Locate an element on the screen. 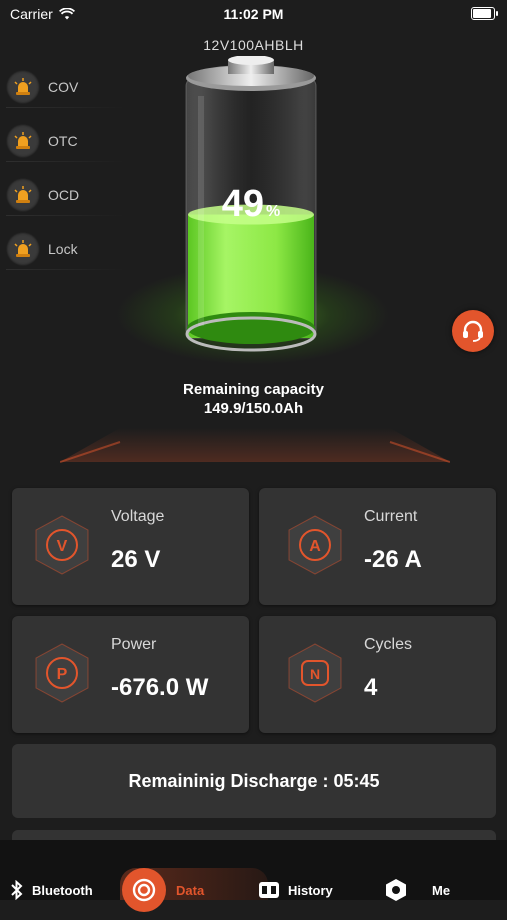 This screenshot has width=507, height=920. support-button is located at coordinates (473, 331).